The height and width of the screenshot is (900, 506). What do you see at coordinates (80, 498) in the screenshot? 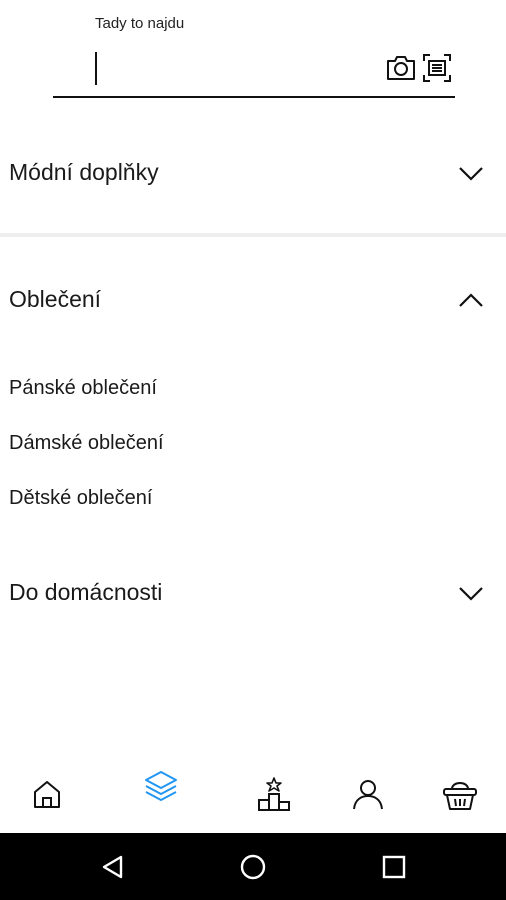
I see `subcategory-detske: Dětské oblečení` at bounding box center [80, 498].